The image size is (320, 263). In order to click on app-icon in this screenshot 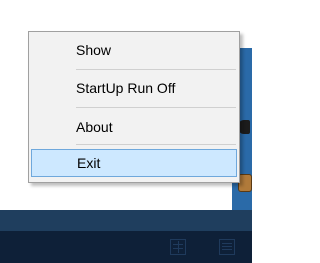, I will do `click(245, 183)`.